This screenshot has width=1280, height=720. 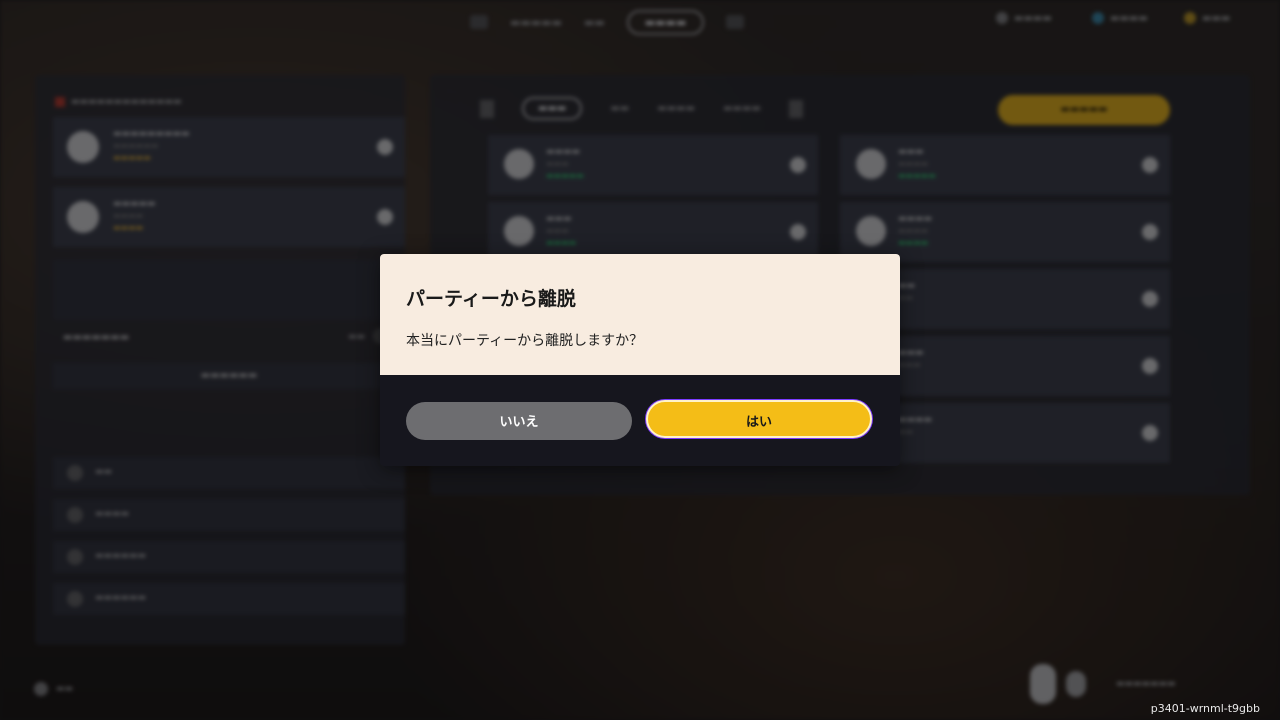 I want to click on dialog-actions: いいえ はい, so click(x=640, y=420).